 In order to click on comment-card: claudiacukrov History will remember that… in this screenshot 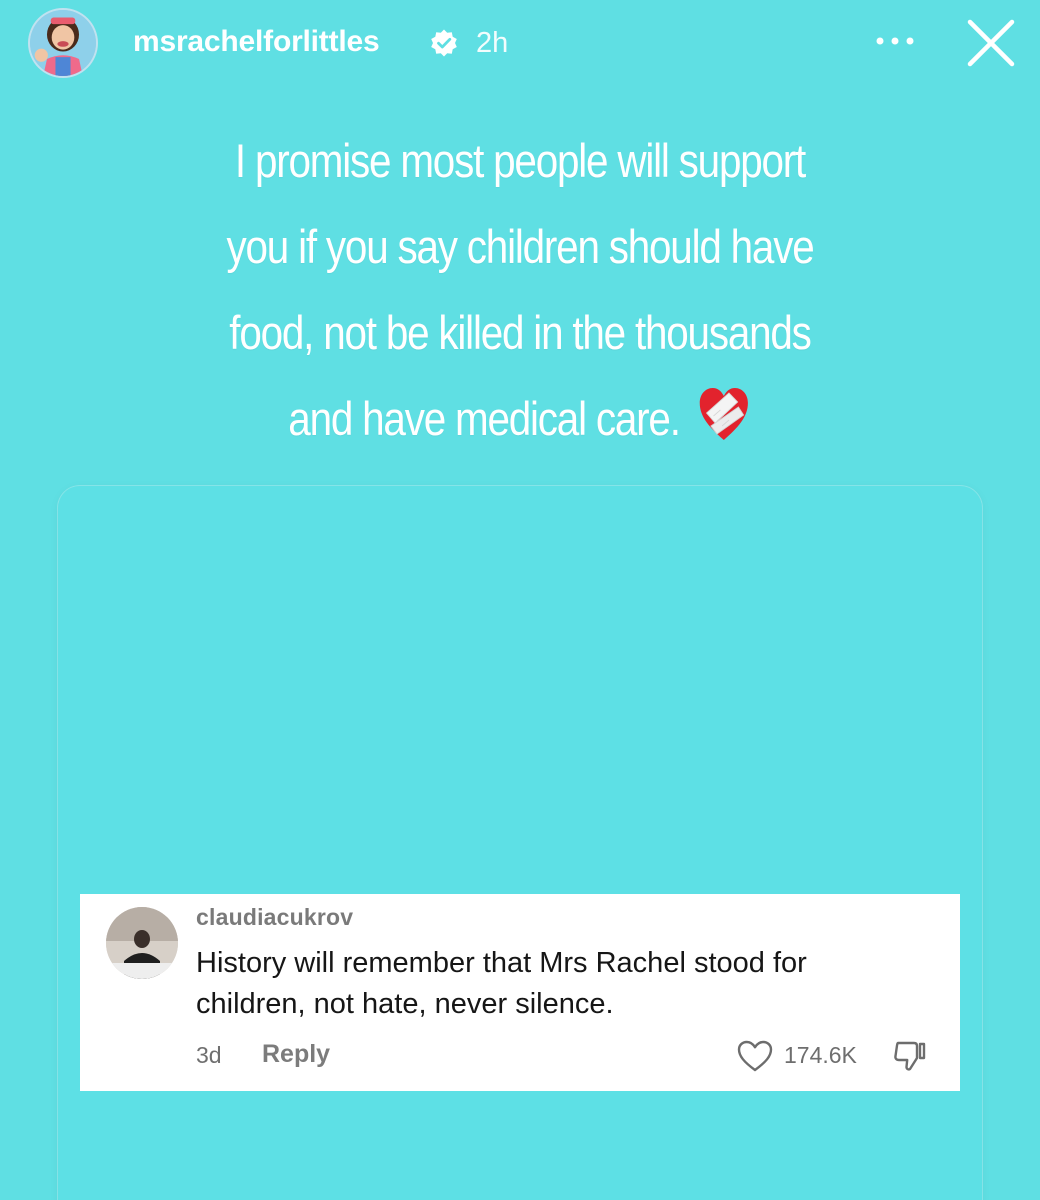, I will do `click(520, 992)`.